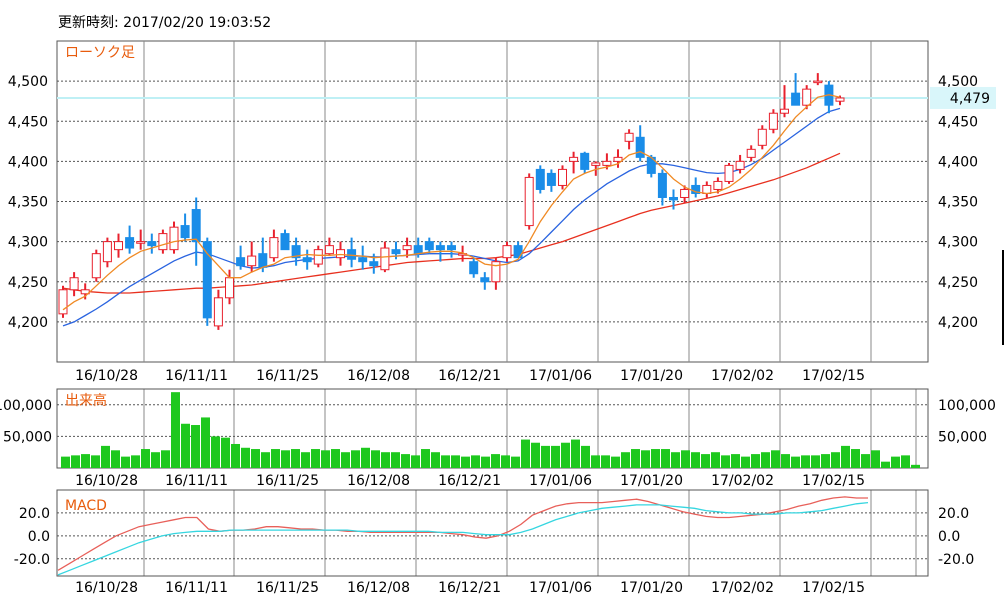 The width and height of the screenshot is (1005, 611). I want to click on volume-tick-right: 100,000, so click(967, 406).